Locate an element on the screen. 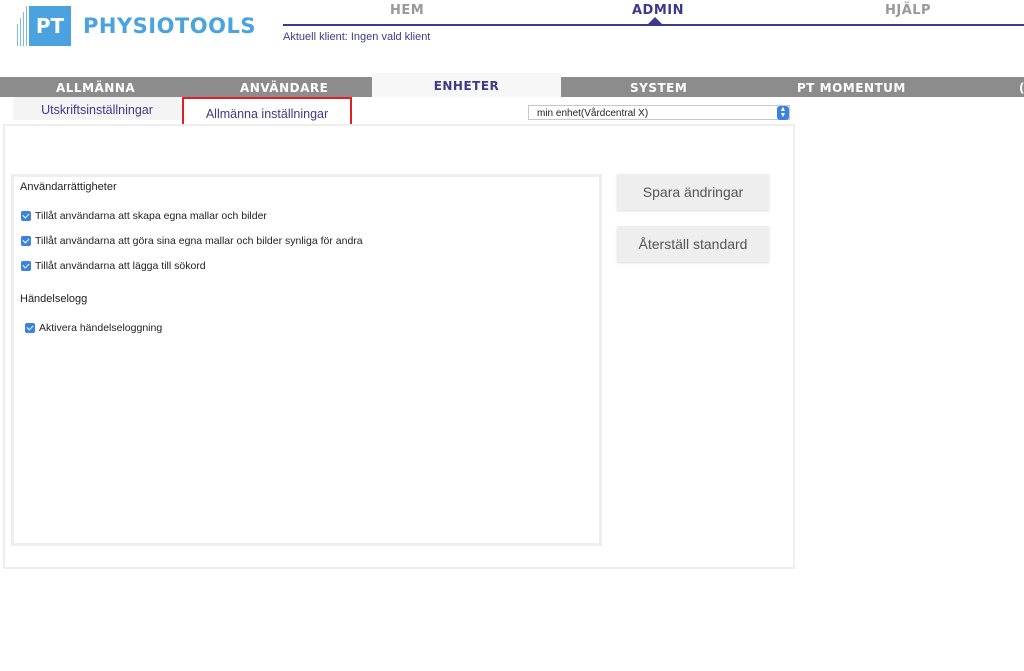  save-changes-button: Spara ändringar is located at coordinates (693, 192).